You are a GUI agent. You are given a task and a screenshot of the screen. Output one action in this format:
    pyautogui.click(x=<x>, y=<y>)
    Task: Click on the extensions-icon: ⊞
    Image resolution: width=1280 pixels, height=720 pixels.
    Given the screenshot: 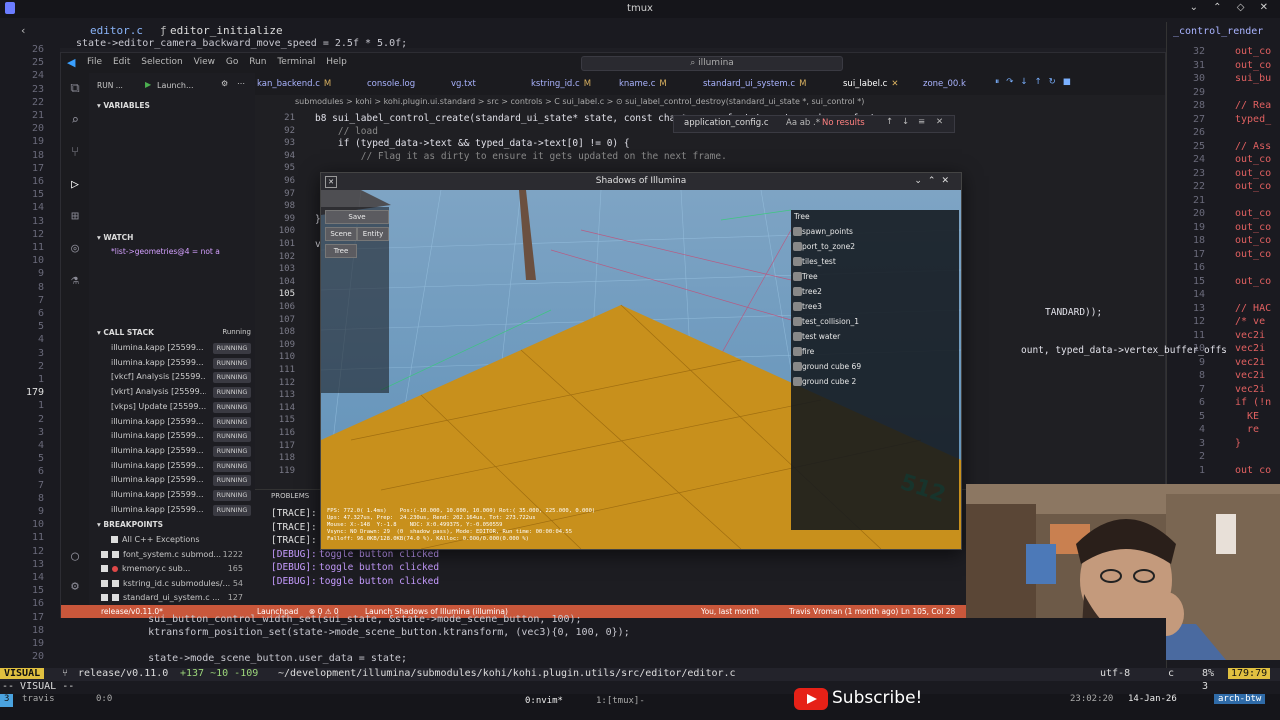 What is the action you would take?
    pyautogui.click(x=75, y=217)
    